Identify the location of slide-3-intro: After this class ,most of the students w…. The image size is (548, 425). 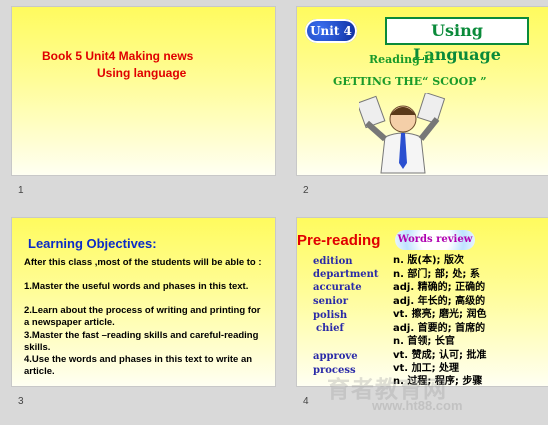
(143, 262).